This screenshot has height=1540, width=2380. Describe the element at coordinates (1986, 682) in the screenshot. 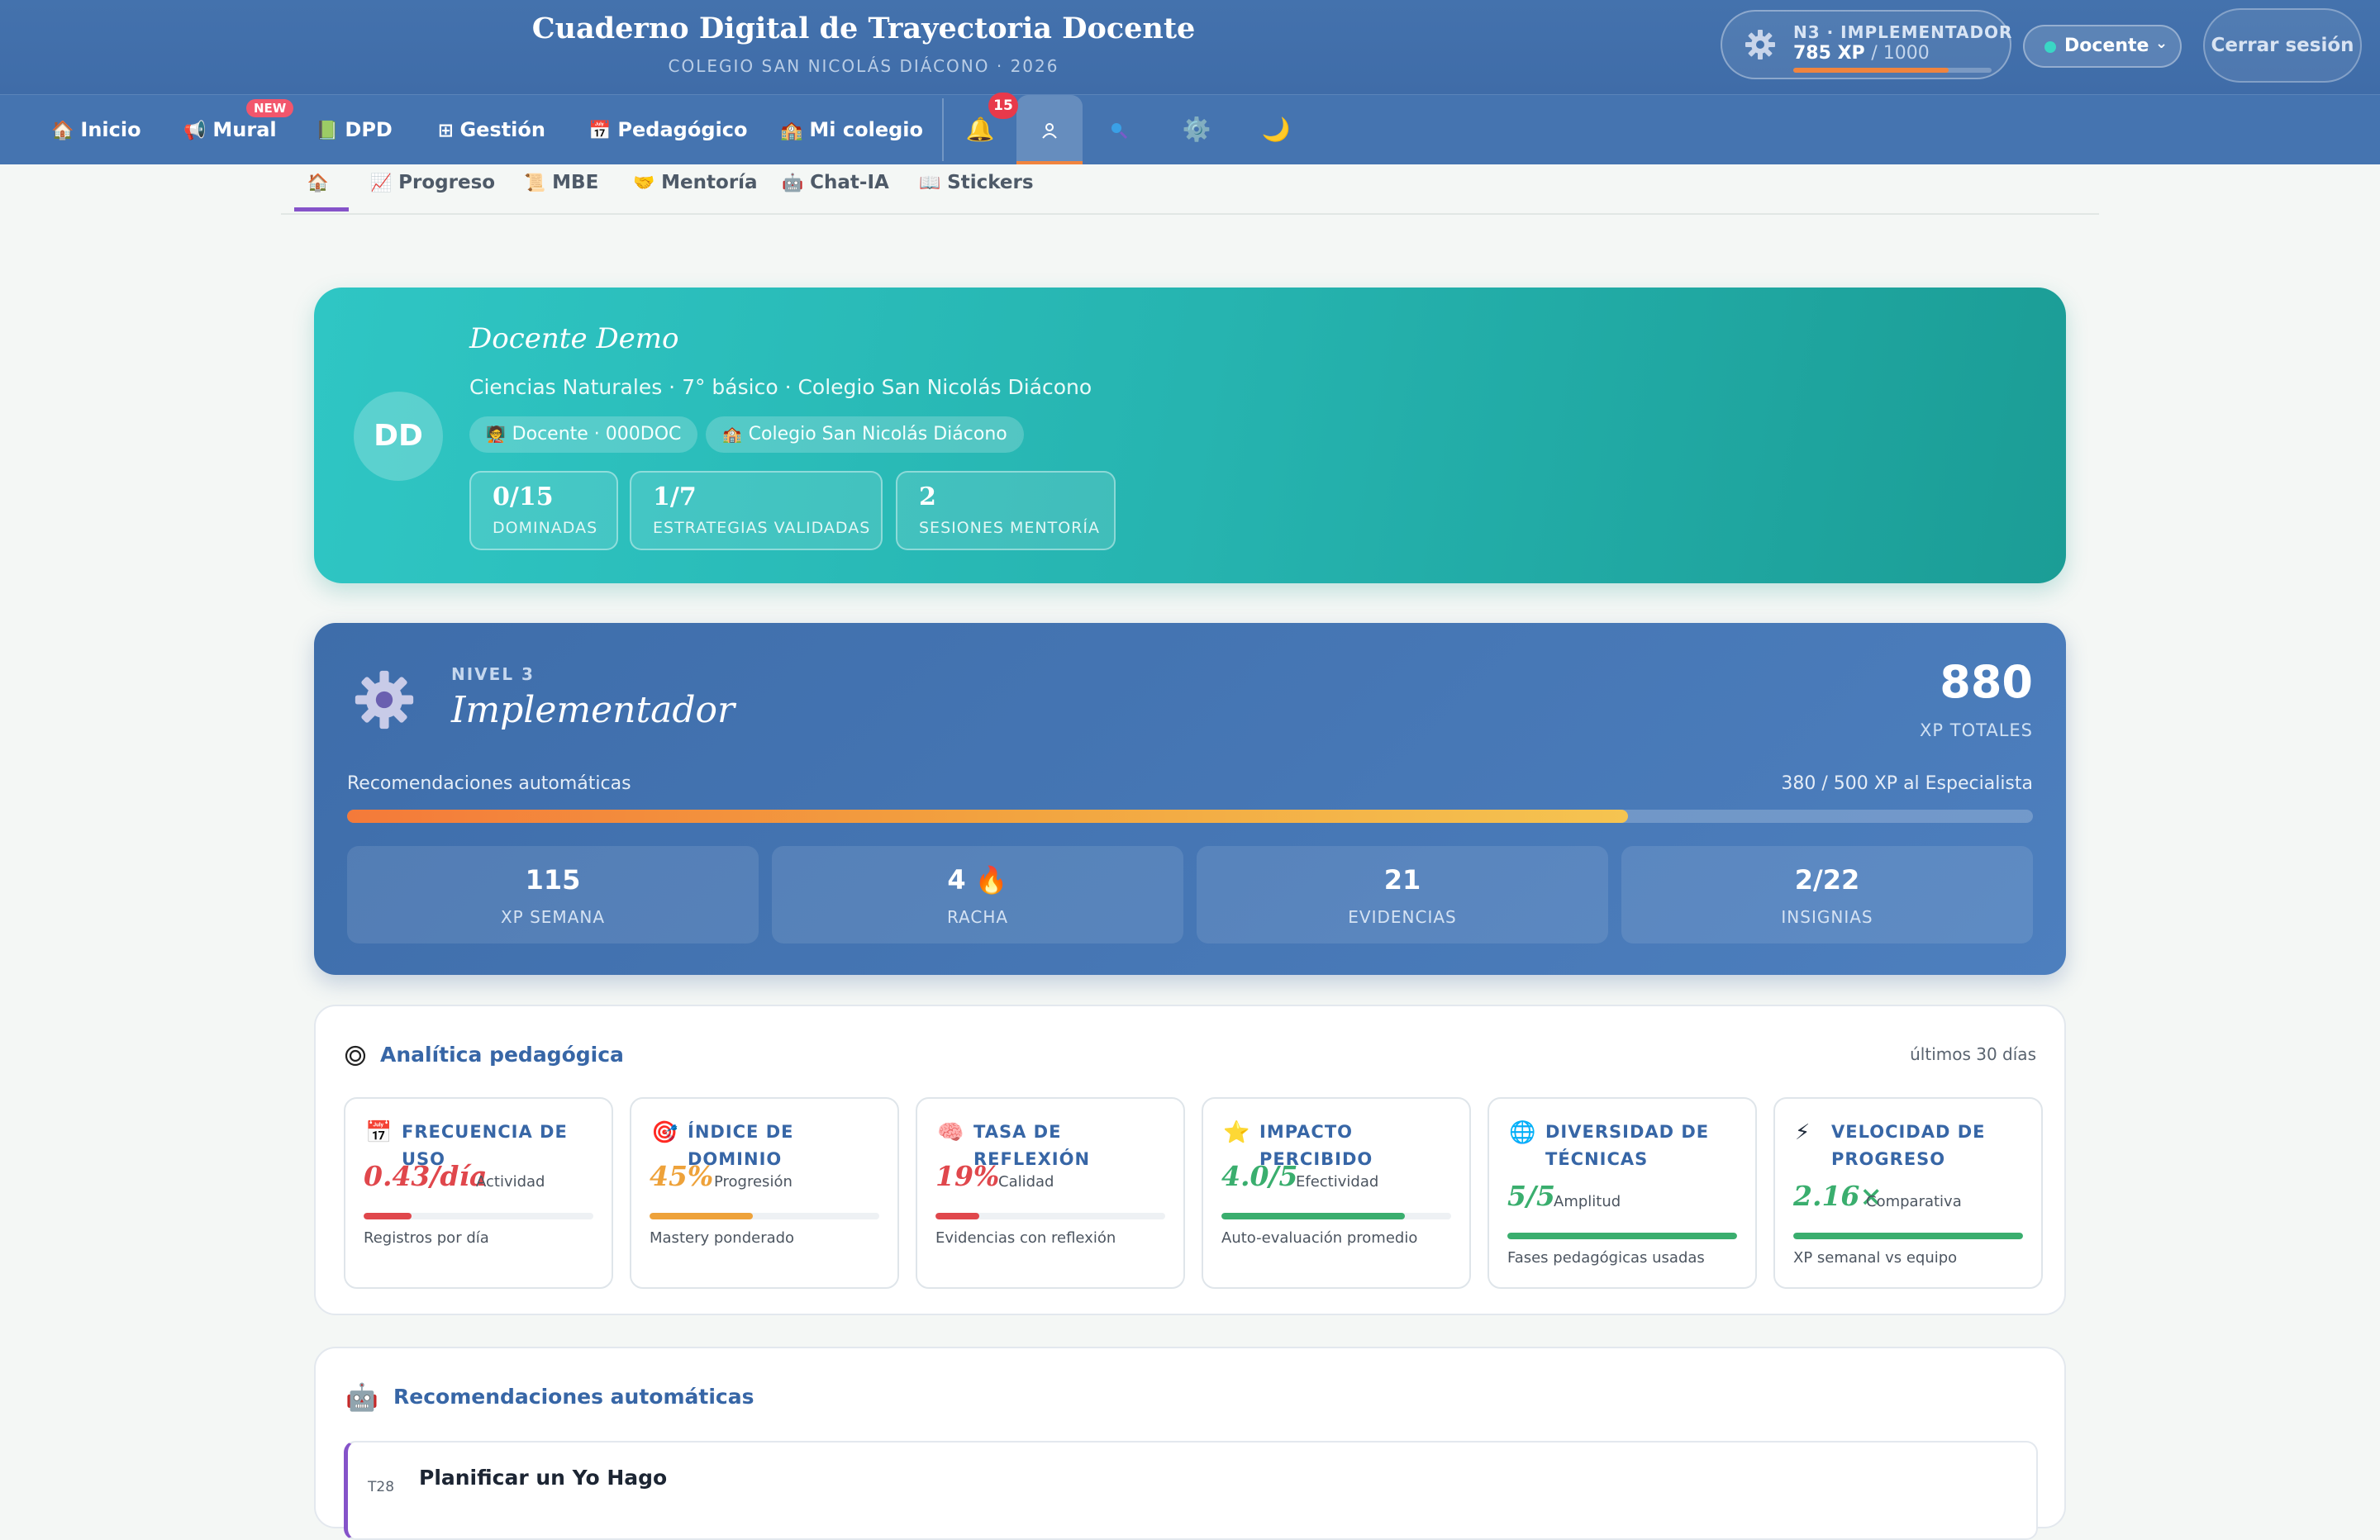

I see `total-xp: 880` at that location.